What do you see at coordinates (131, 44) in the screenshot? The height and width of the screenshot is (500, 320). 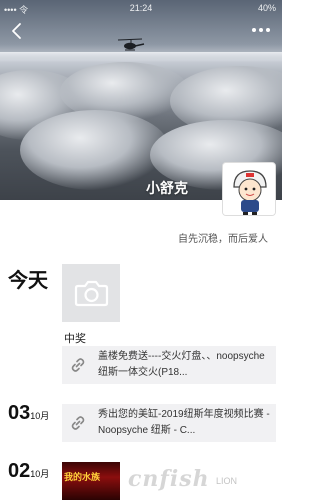 I see `helicopter-icon` at bounding box center [131, 44].